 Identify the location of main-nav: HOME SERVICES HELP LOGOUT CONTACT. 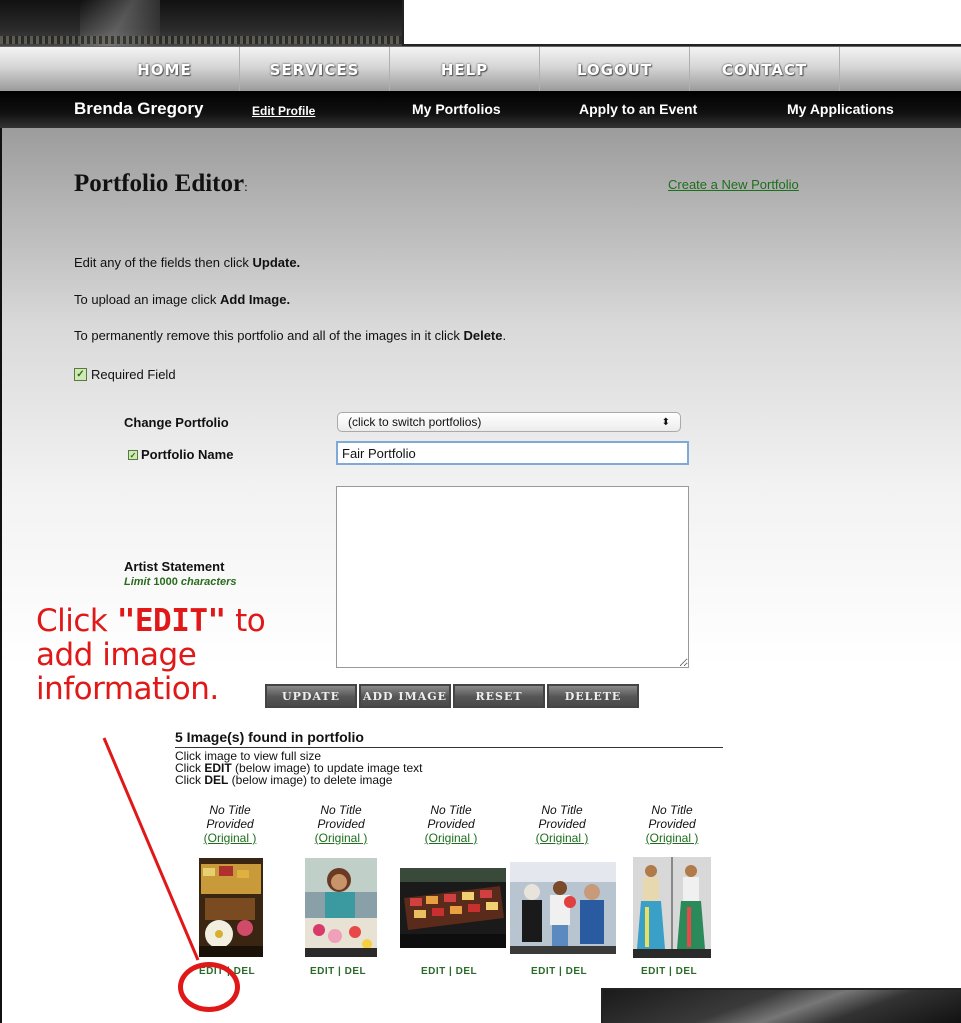
(480, 69).